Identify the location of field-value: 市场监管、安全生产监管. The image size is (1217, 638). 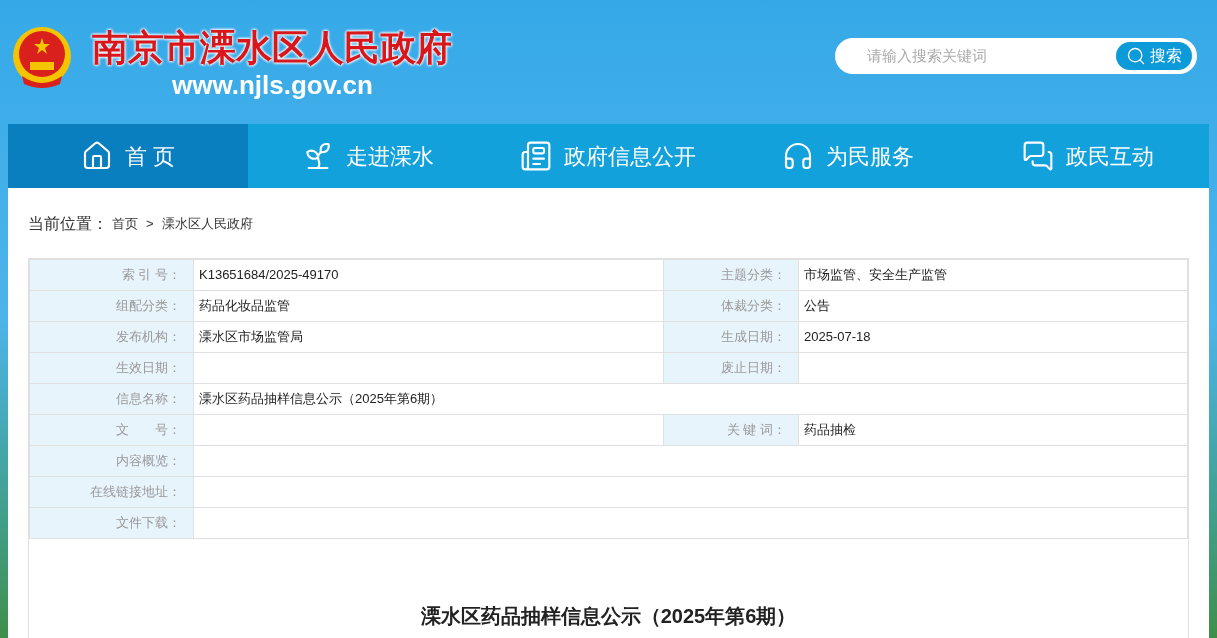
(993, 275).